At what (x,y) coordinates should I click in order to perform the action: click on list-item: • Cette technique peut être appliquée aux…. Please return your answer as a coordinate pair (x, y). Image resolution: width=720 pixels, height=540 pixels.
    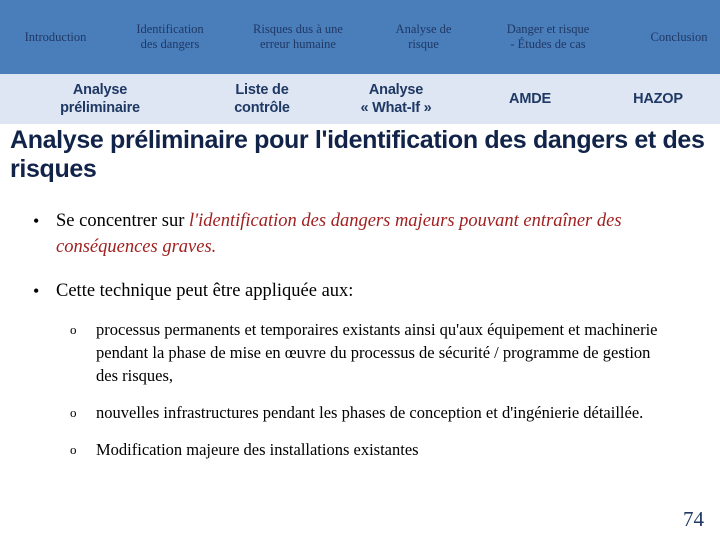
    Looking at the image, I should click on (360, 291).